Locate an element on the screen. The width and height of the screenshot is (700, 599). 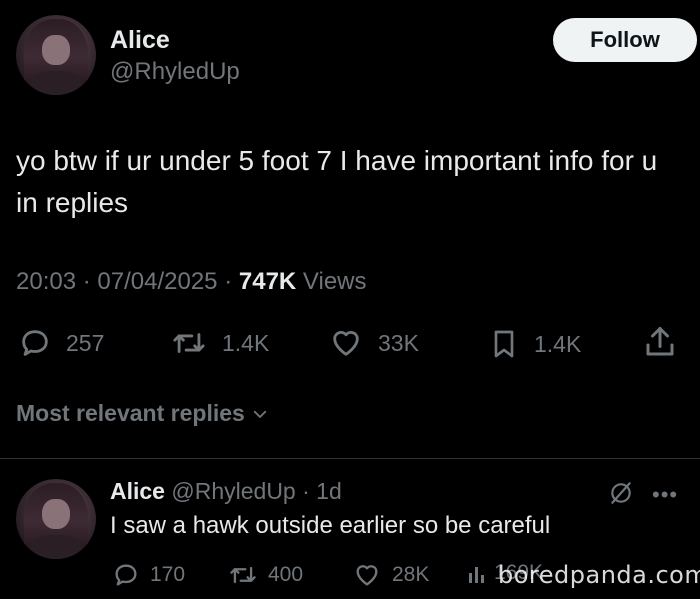
reply-count: 257 is located at coordinates (85, 342).